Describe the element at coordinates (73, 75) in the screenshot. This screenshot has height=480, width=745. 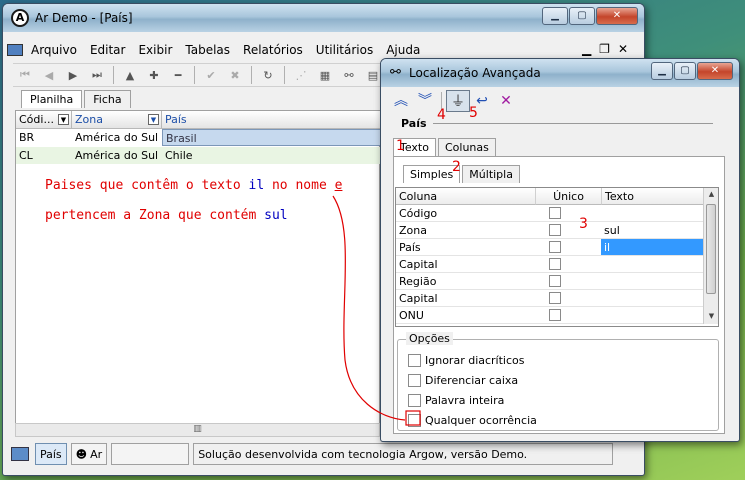
I see `next-record-icon: ▶` at that location.